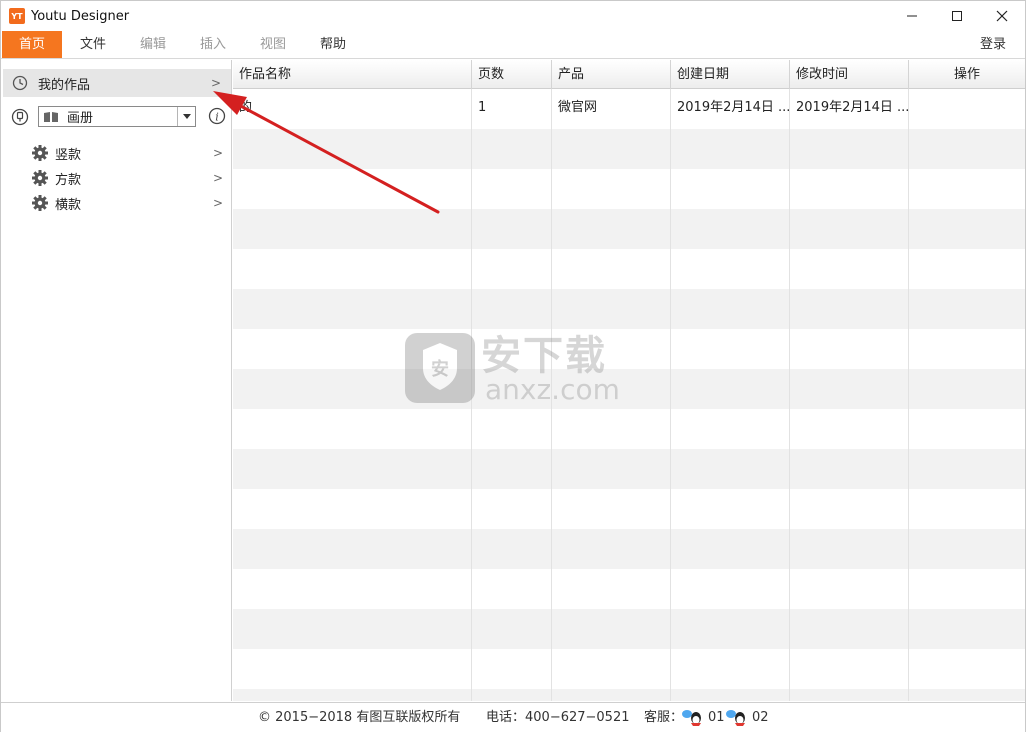  I want to click on column-header-actions: 操作, so click(966, 74).